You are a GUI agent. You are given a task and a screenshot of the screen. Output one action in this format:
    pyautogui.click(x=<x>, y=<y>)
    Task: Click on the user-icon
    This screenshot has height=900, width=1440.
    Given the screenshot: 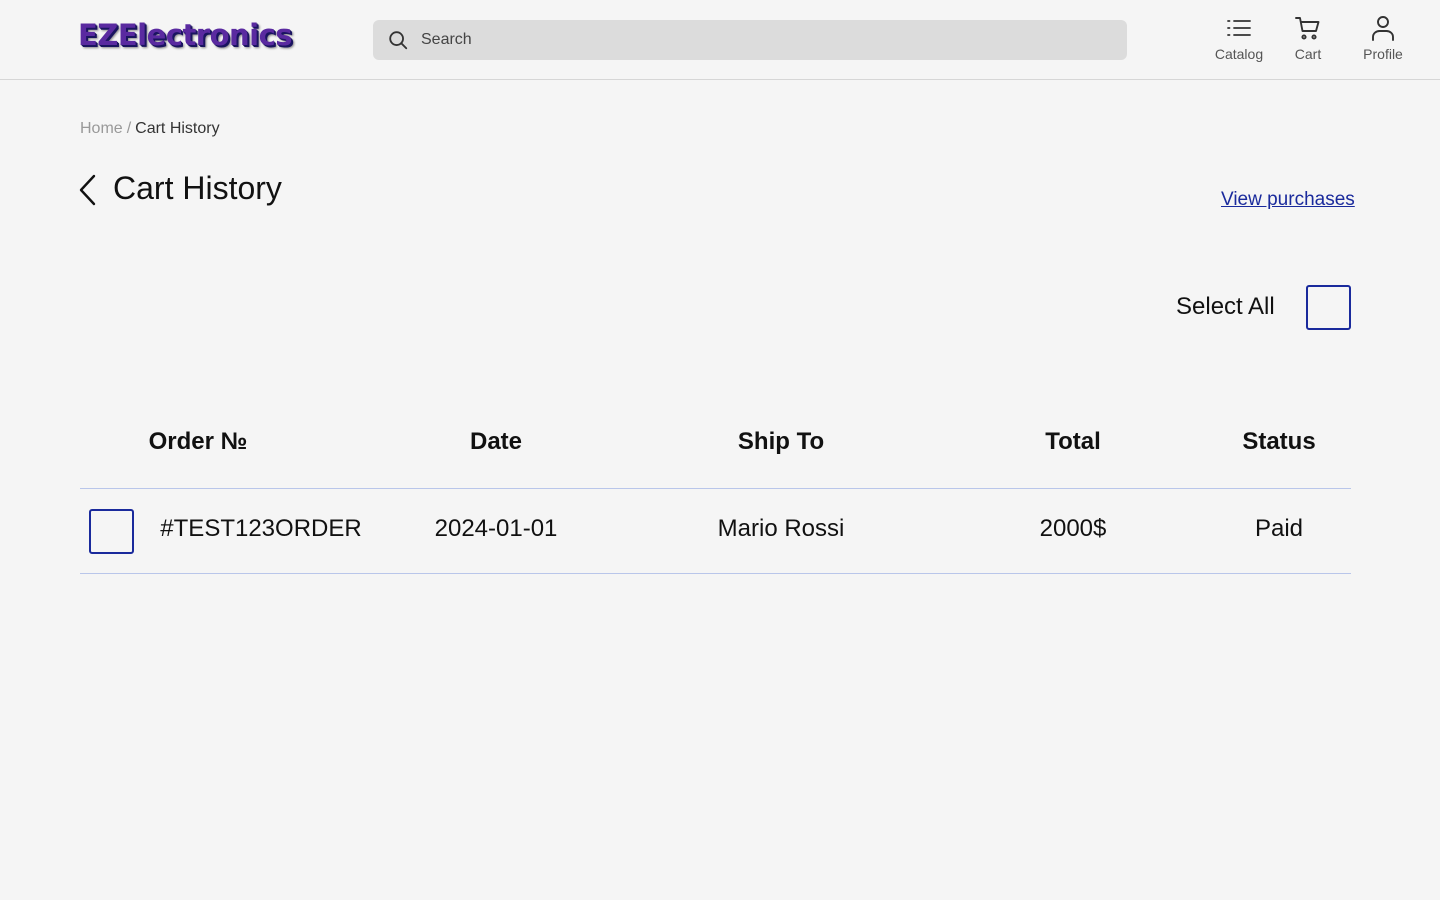 What is the action you would take?
    pyautogui.click(x=1383, y=28)
    